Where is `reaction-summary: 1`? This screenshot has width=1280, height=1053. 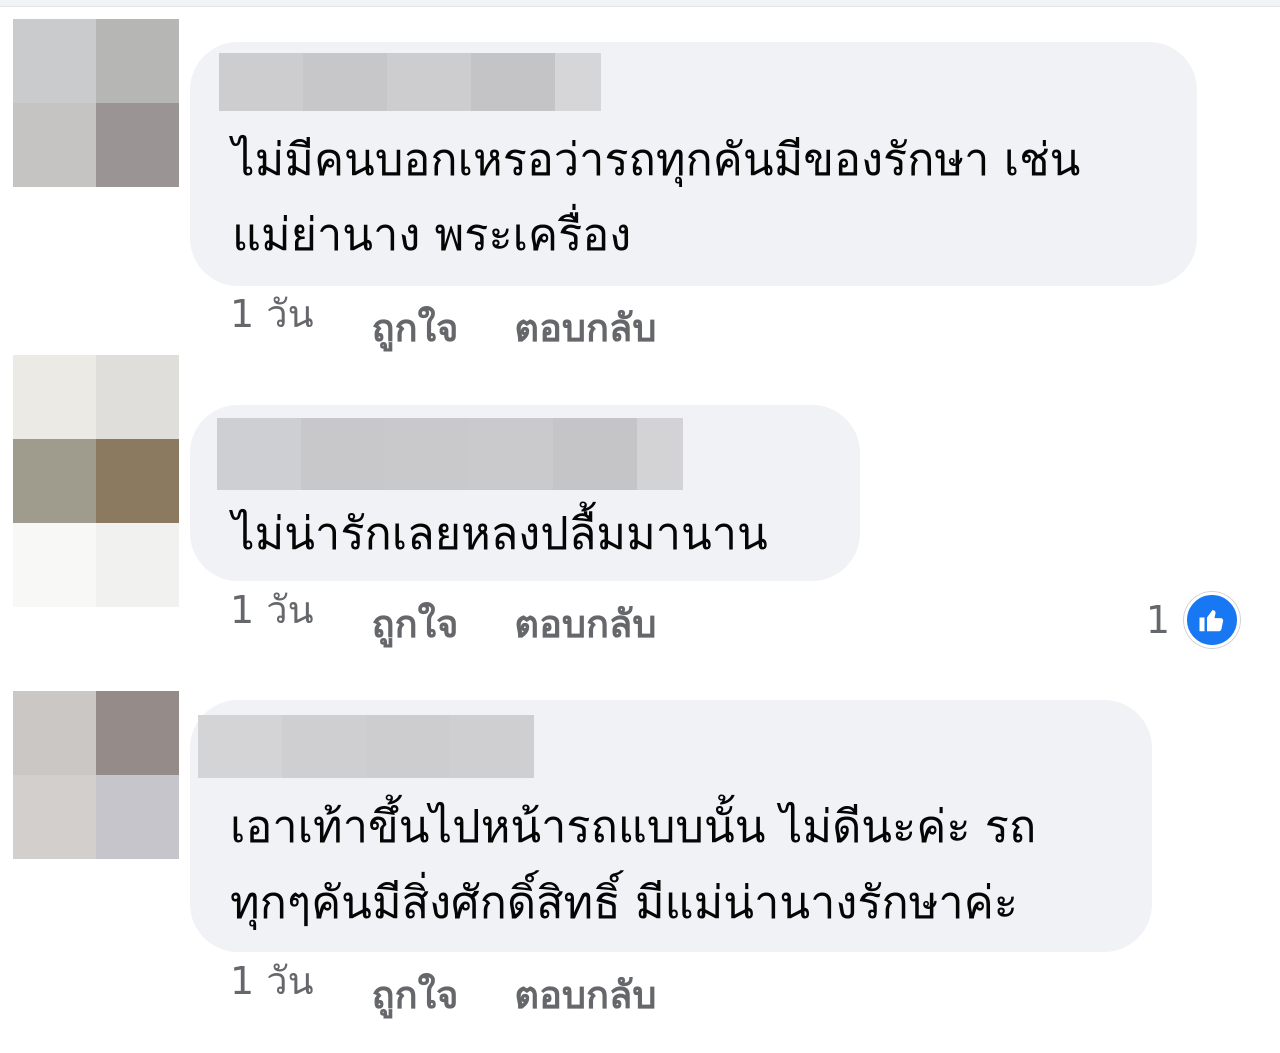 reaction-summary: 1 is located at coordinates (1193, 620).